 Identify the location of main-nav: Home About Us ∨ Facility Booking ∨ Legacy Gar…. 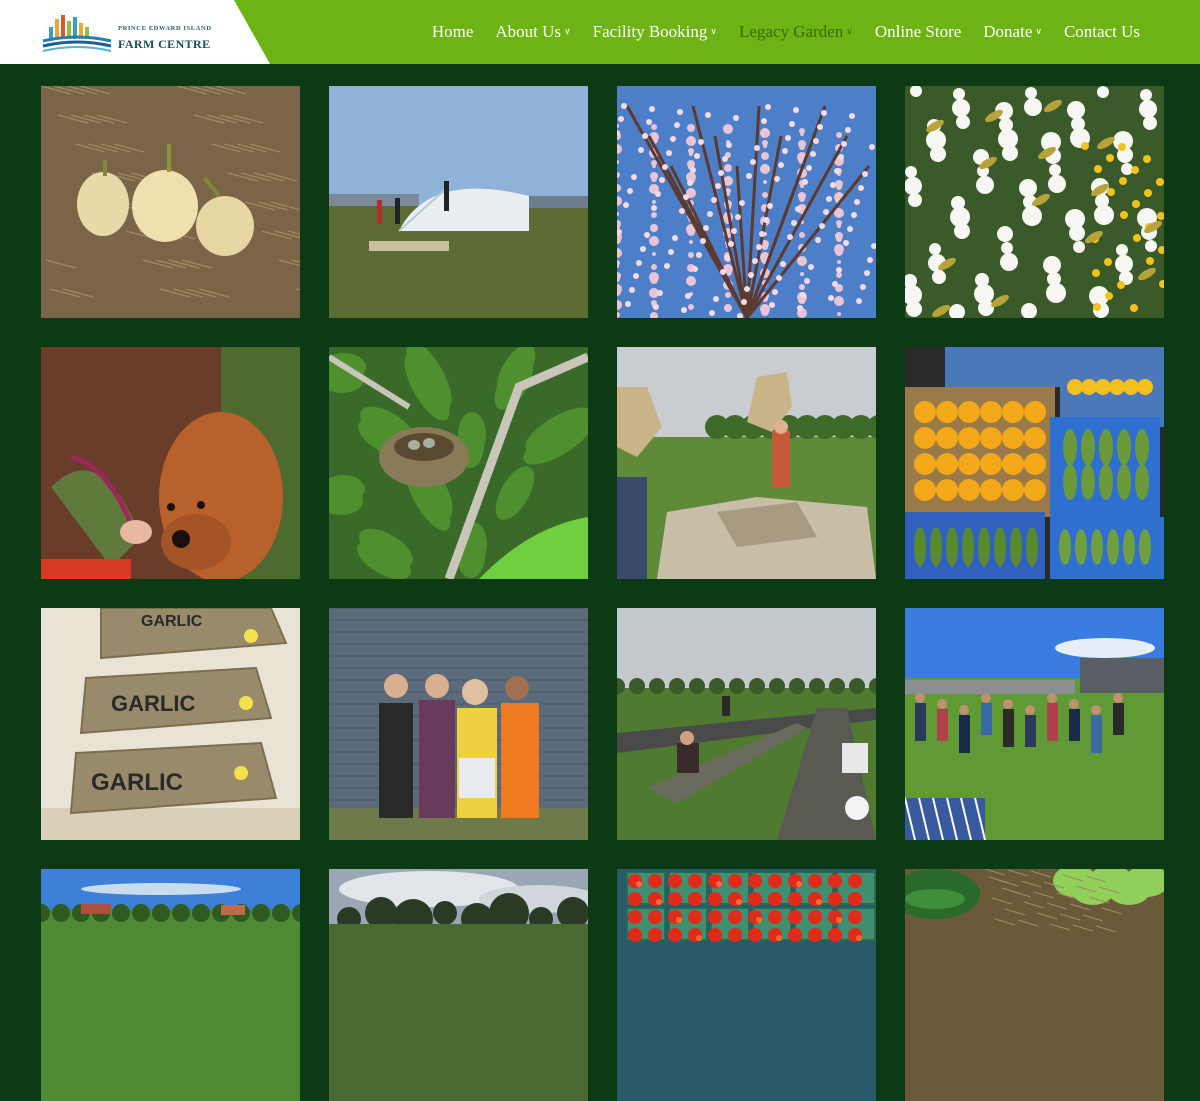
(786, 32).